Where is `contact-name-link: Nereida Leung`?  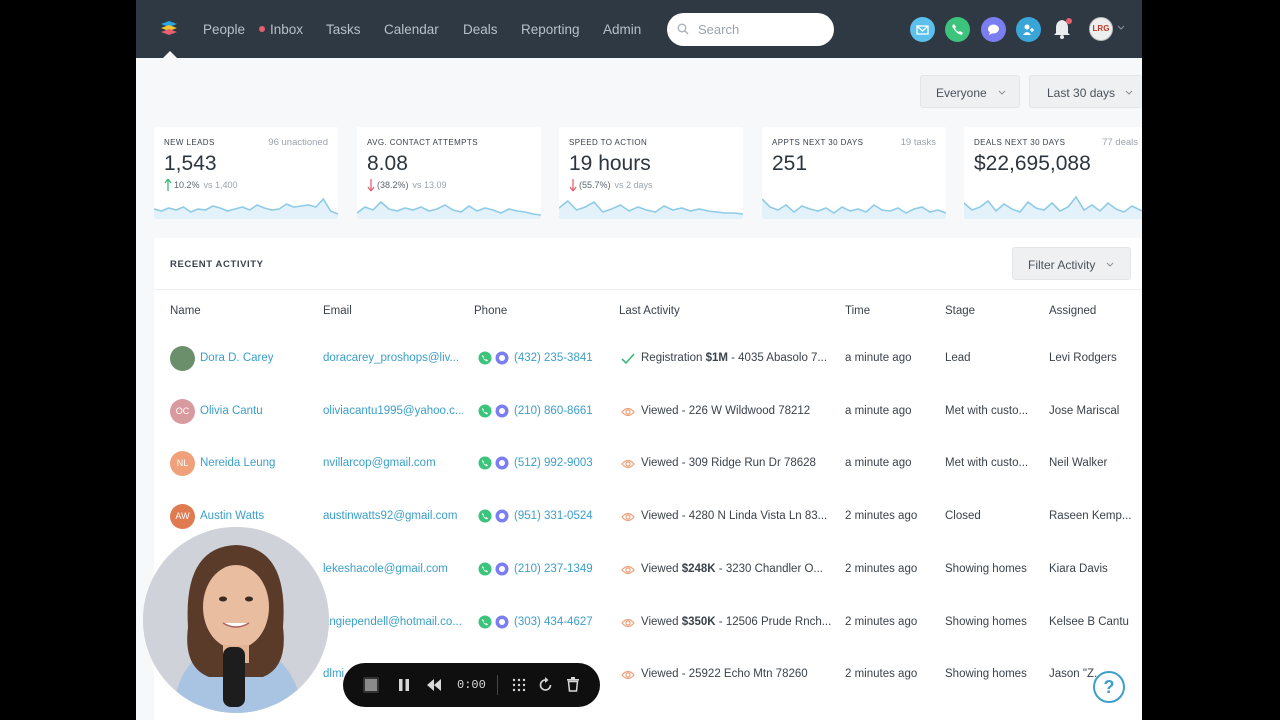
contact-name-link: Nereida Leung is located at coordinates (259, 463).